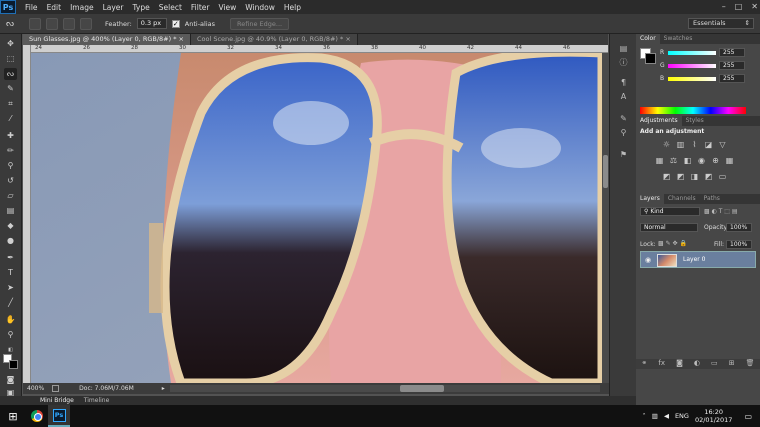 This screenshot has width=760, height=427. Describe the element at coordinates (10, 320) in the screenshot. I see `hand-tool-icon: ✋` at that location.